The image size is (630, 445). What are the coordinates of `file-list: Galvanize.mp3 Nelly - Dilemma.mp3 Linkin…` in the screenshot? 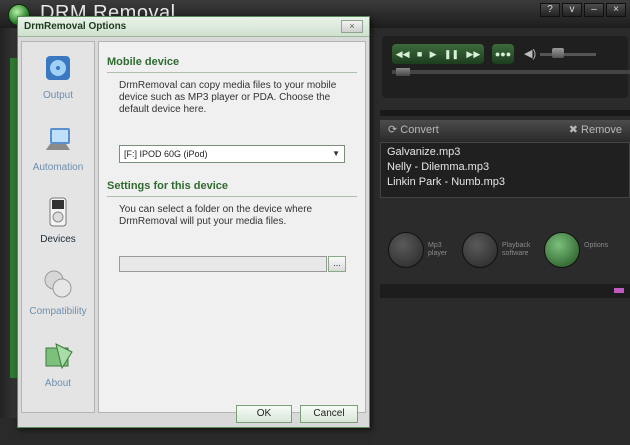 It's located at (505, 170).